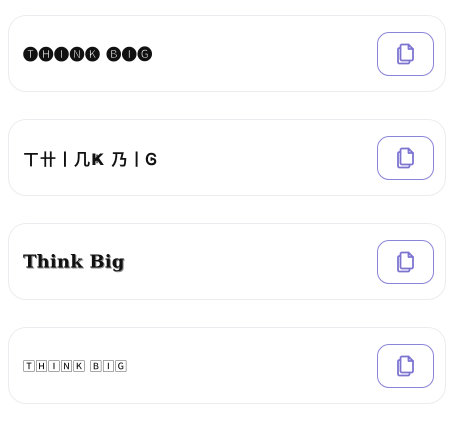 Image resolution: width=457 pixels, height=423 pixels. Describe the element at coordinates (88, 53) in the screenshot. I see `styled-text: 🅣🅗🅘🅝🅚 🅑🅘🅖` at that location.